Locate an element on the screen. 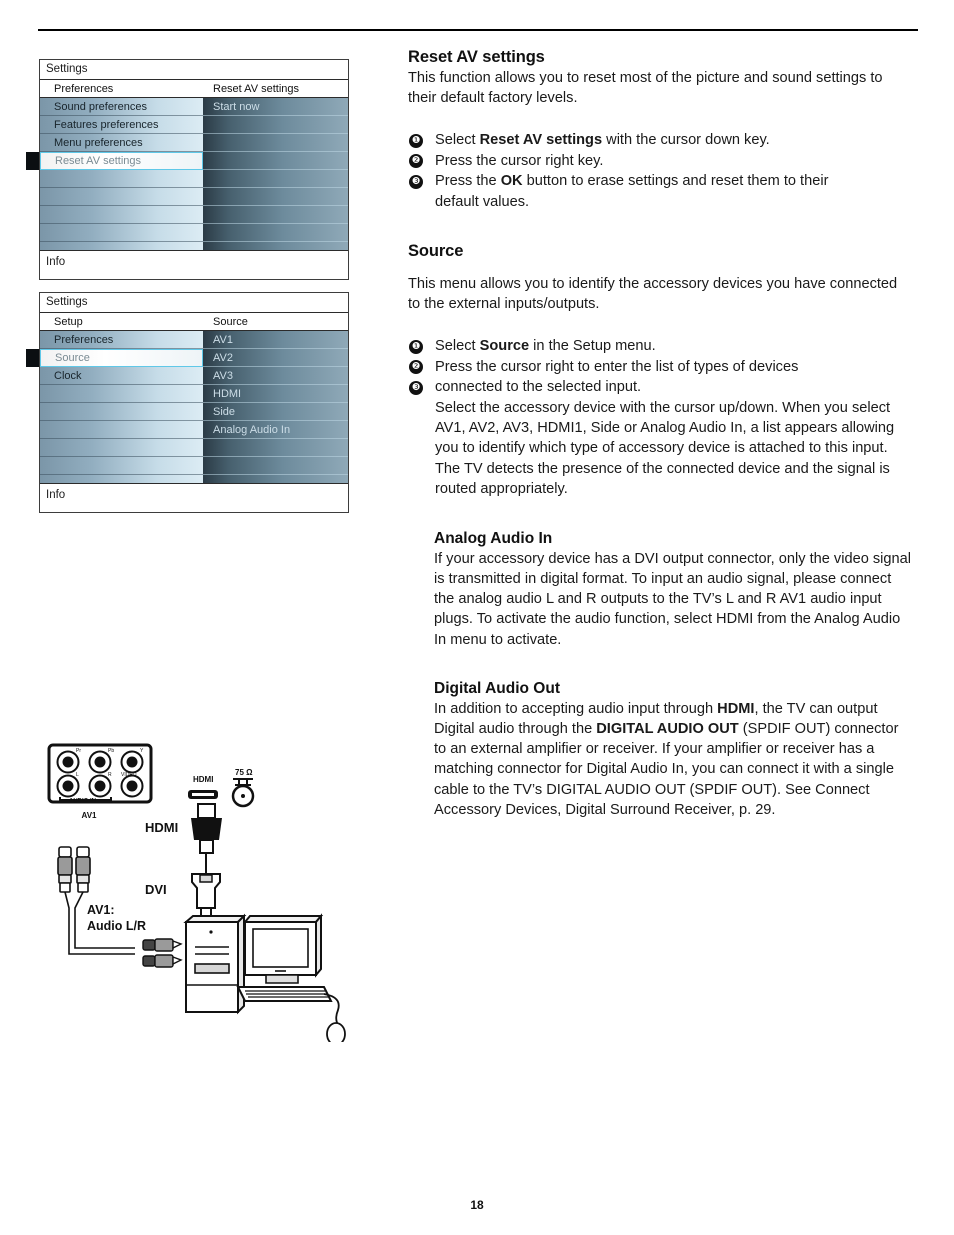 This screenshot has width=954, height=1235. menu-item-menu-preferences: Menu preferences is located at coordinates (121, 143).